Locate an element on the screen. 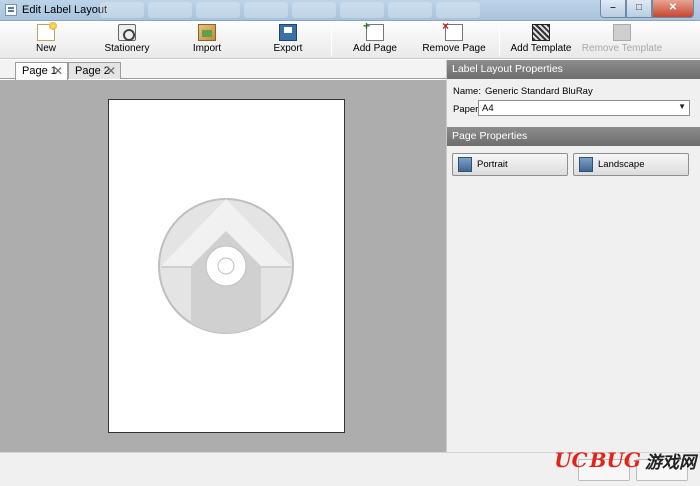  disc-hole is located at coordinates (226, 266).